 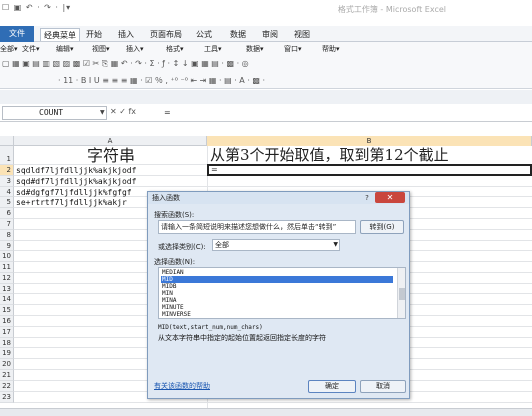 What do you see at coordinates (126, 34) in the screenshot?
I see `tab-insert: 插入` at bounding box center [126, 34].